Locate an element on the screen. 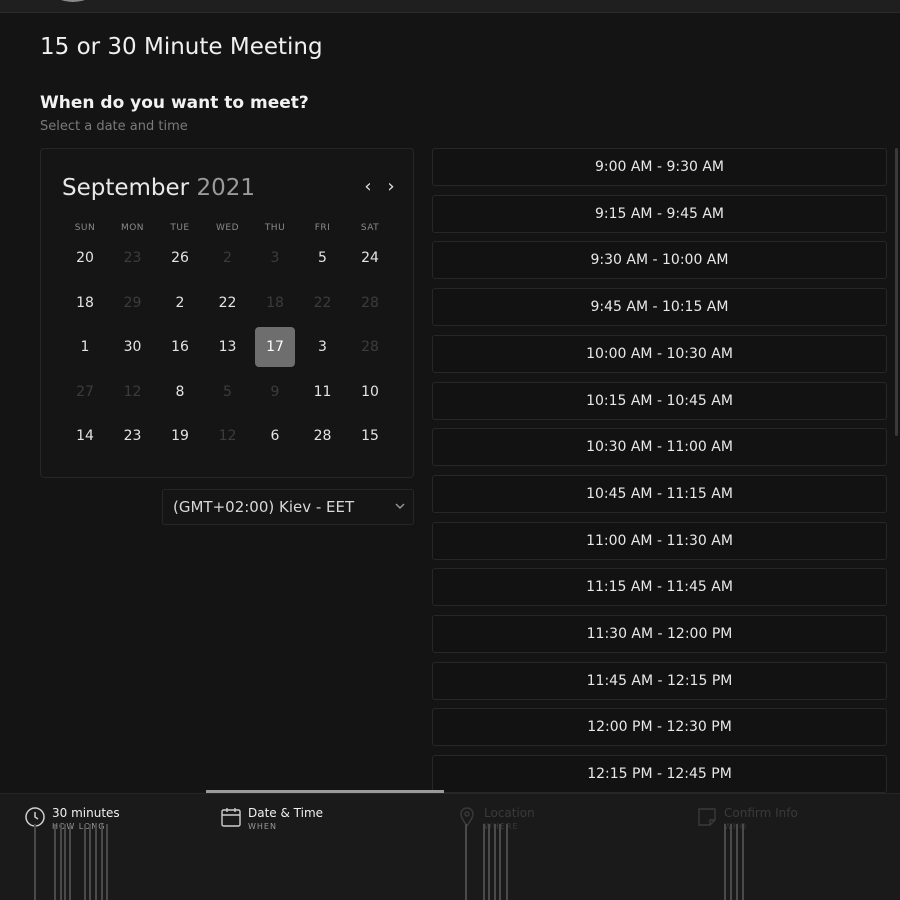 The image size is (900, 900). calendar-day: 14 is located at coordinates (85, 436).